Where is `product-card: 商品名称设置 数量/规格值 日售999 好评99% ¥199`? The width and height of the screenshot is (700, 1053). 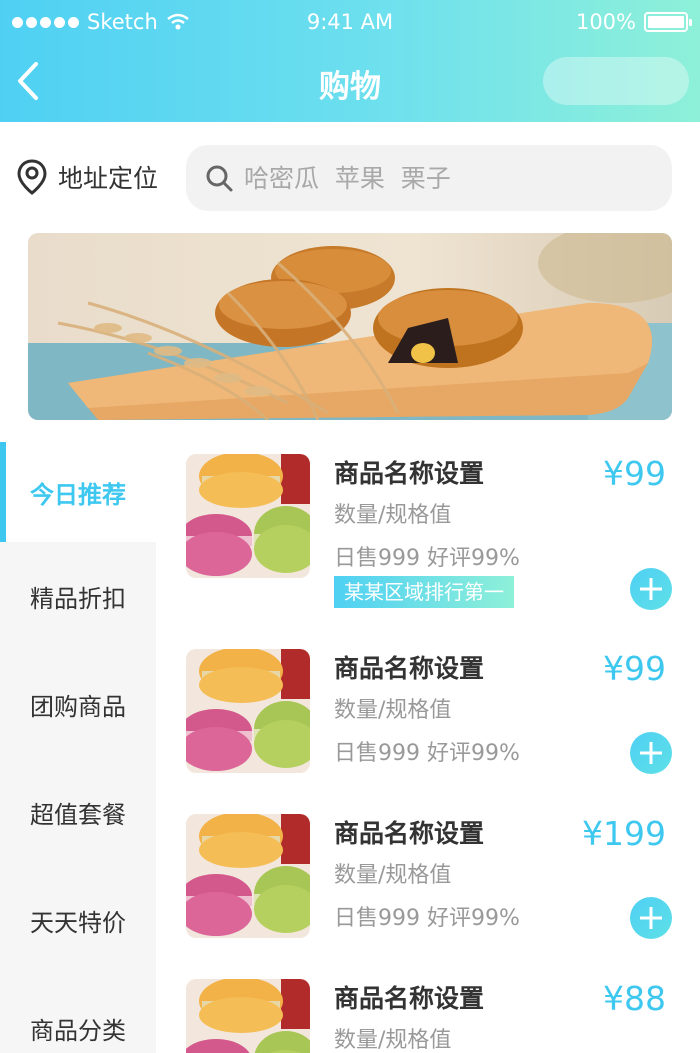 product-card: 商品名称设置 数量/规格值 日售999 好评99% ¥199 is located at coordinates (436, 889).